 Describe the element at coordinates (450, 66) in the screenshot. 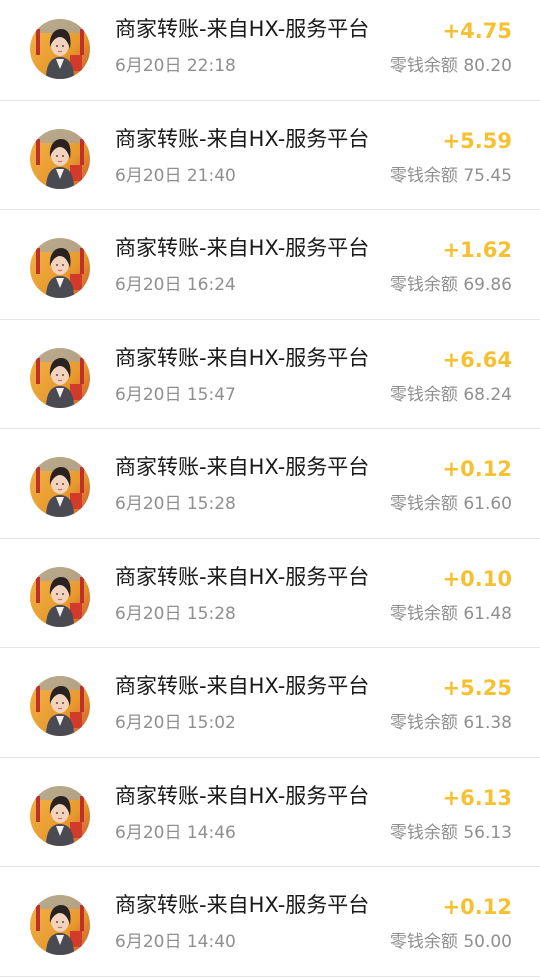

I see `balance-after: 零钱余额 80.20` at that location.